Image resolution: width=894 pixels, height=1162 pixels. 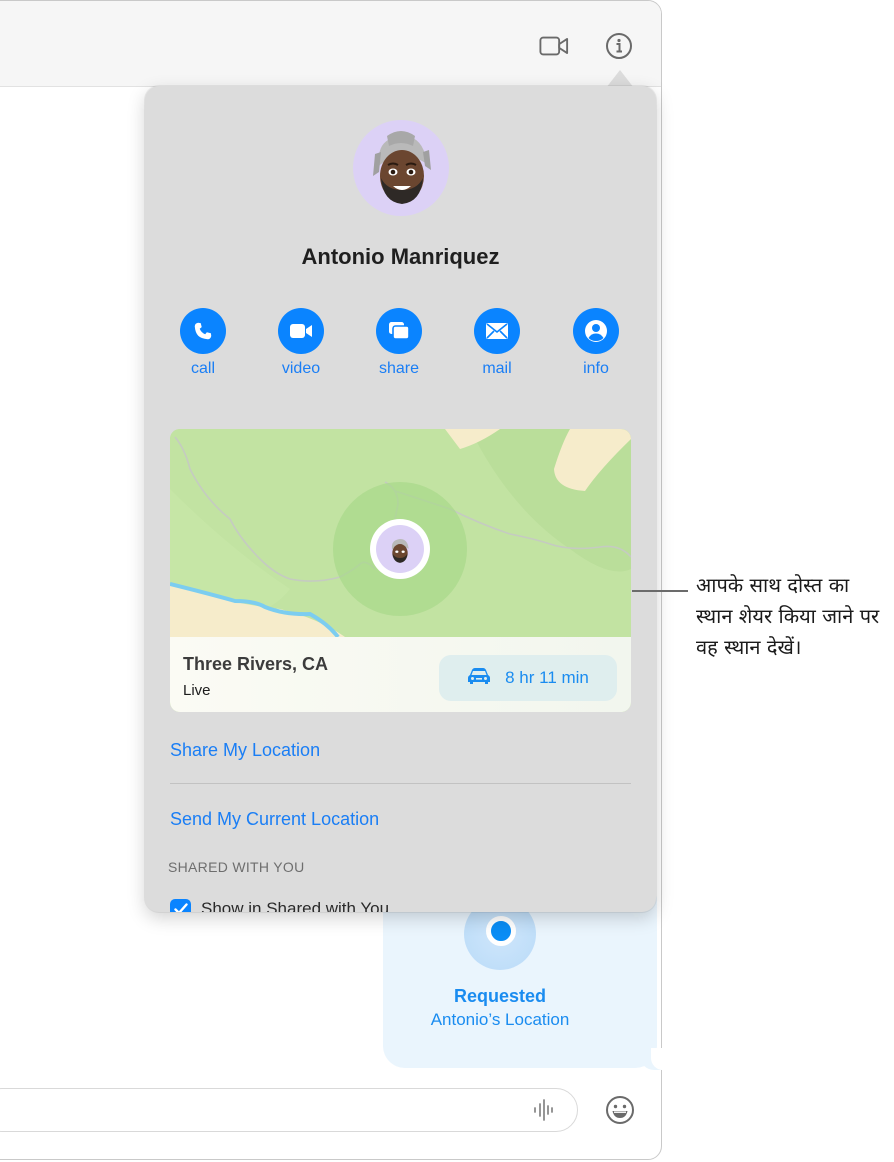 I want to click on audio-waveform-icon, so click(x=543, y=1110).